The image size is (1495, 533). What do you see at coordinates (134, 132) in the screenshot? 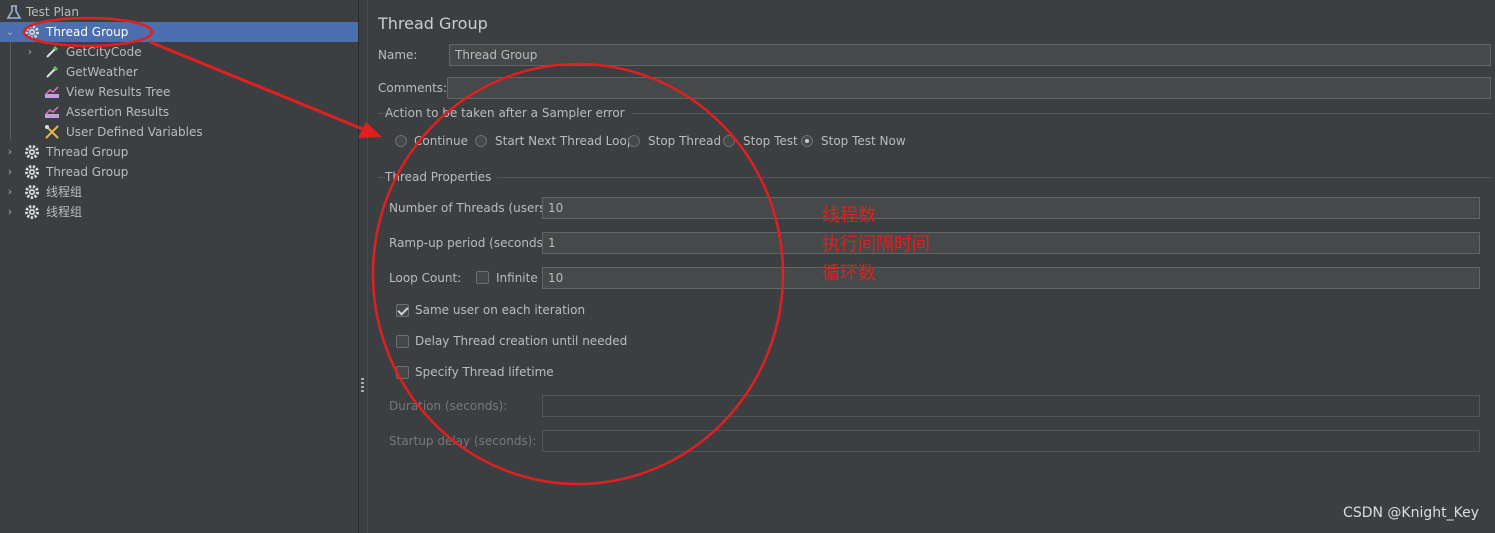
I see `tree-item-label: User Defined Variables` at bounding box center [134, 132].